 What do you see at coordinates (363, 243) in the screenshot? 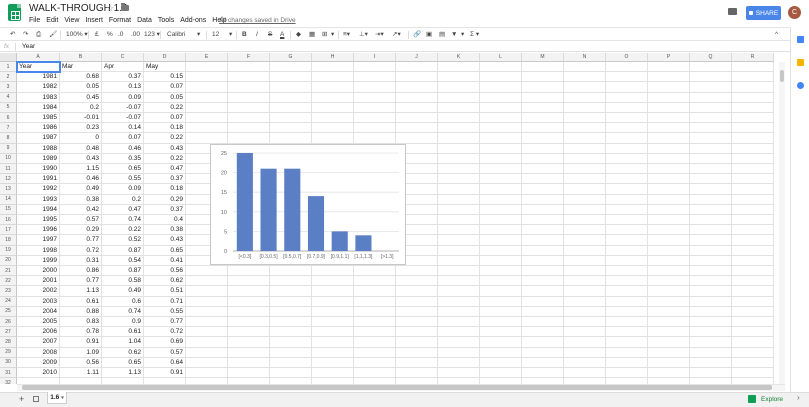
I see `chart-bar` at bounding box center [363, 243].